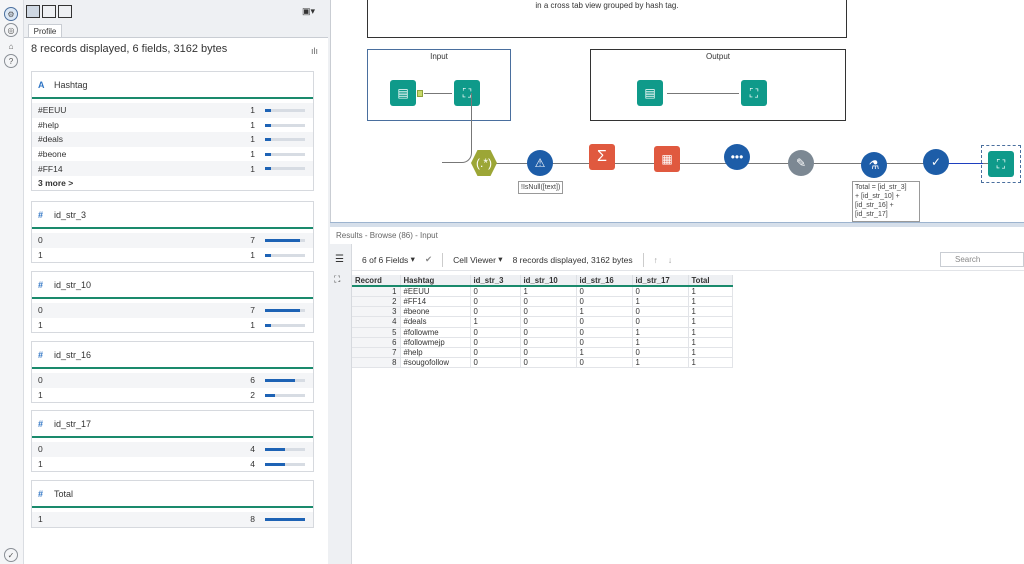 The image size is (1024, 564). I want to click on value-row: 12, so click(172, 395).